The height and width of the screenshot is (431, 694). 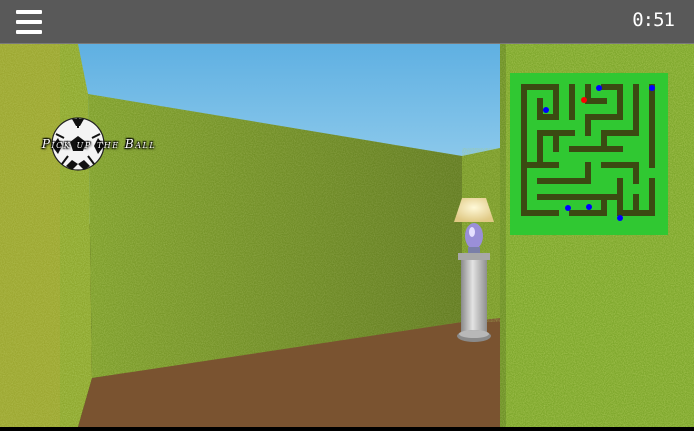 What do you see at coordinates (347, 22) in the screenshot?
I see `top-bar: 0:51` at bounding box center [347, 22].